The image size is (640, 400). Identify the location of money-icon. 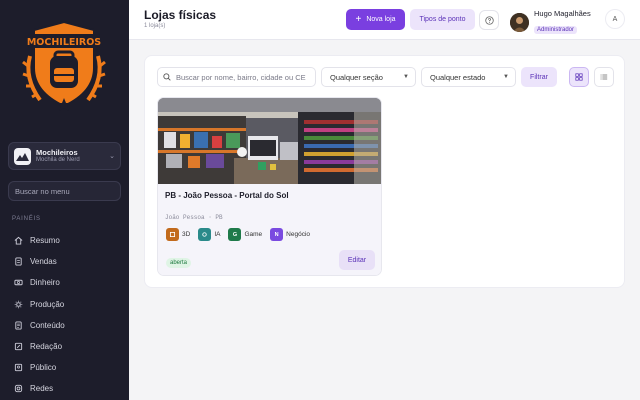
(18, 283).